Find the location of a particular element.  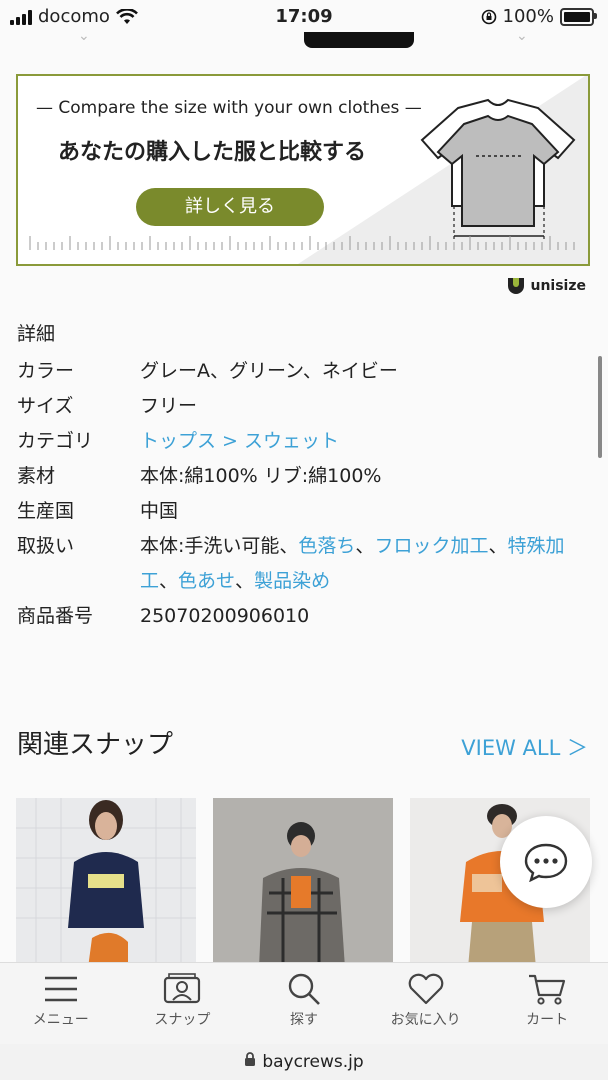

tab-snap: スナップ is located at coordinates (183, 1004).